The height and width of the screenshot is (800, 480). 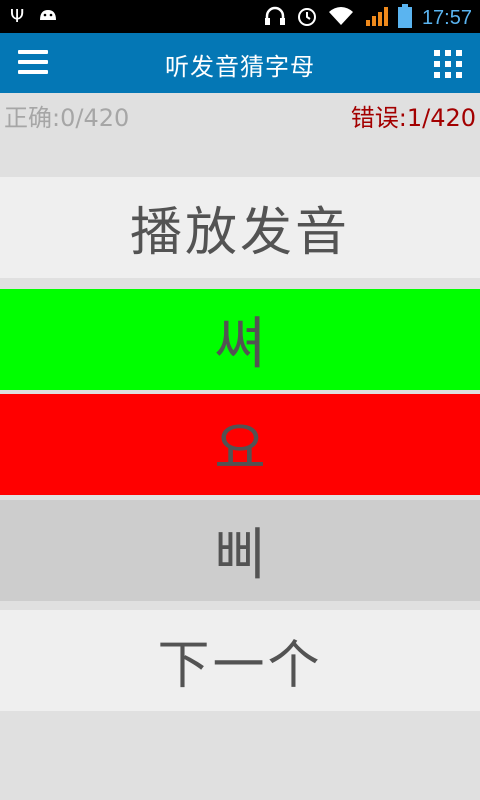 I want to click on app-bar: 听发音猜字母, so click(x=240, y=63).